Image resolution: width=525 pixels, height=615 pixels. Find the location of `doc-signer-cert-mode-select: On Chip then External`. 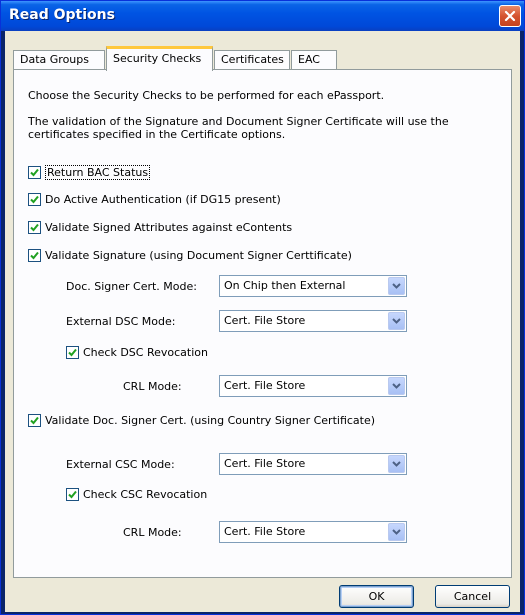

doc-signer-cert-mode-select: On Chip then External is located at coordinates (313, 286).